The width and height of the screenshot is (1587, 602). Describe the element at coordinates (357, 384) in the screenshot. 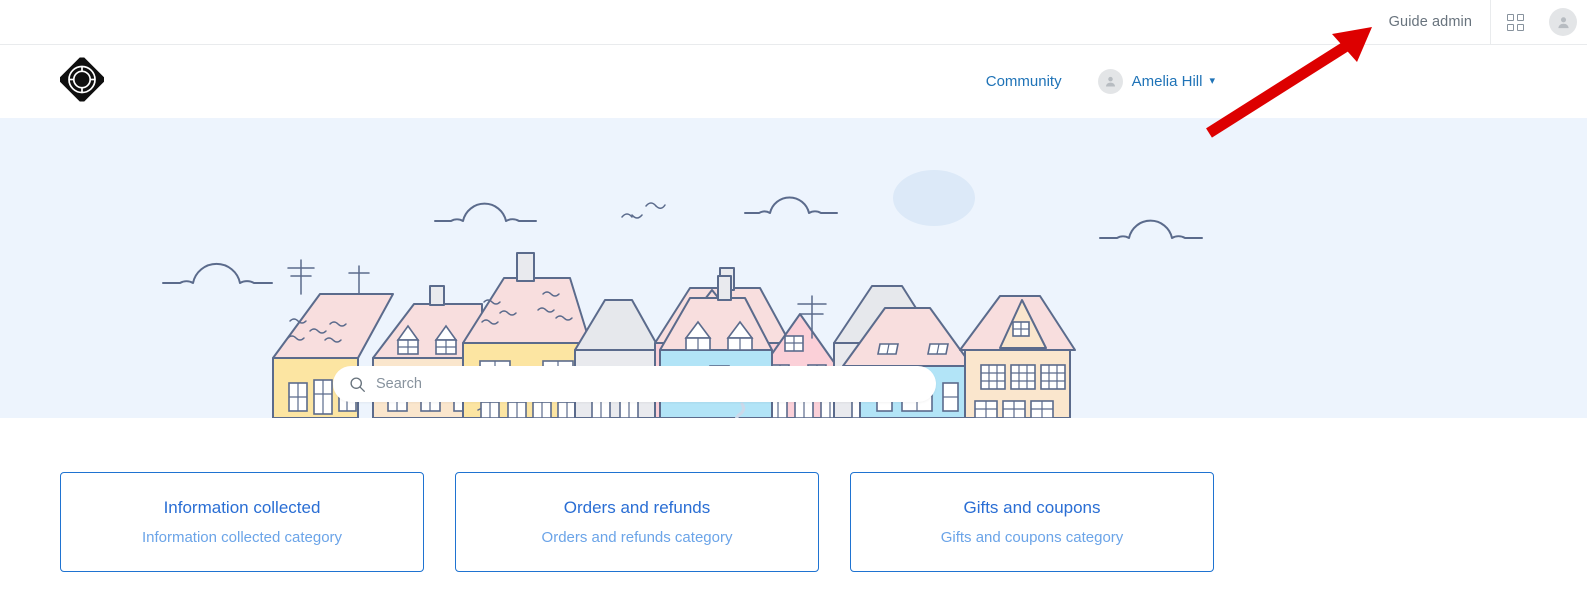

I see `search-icon` at that location.